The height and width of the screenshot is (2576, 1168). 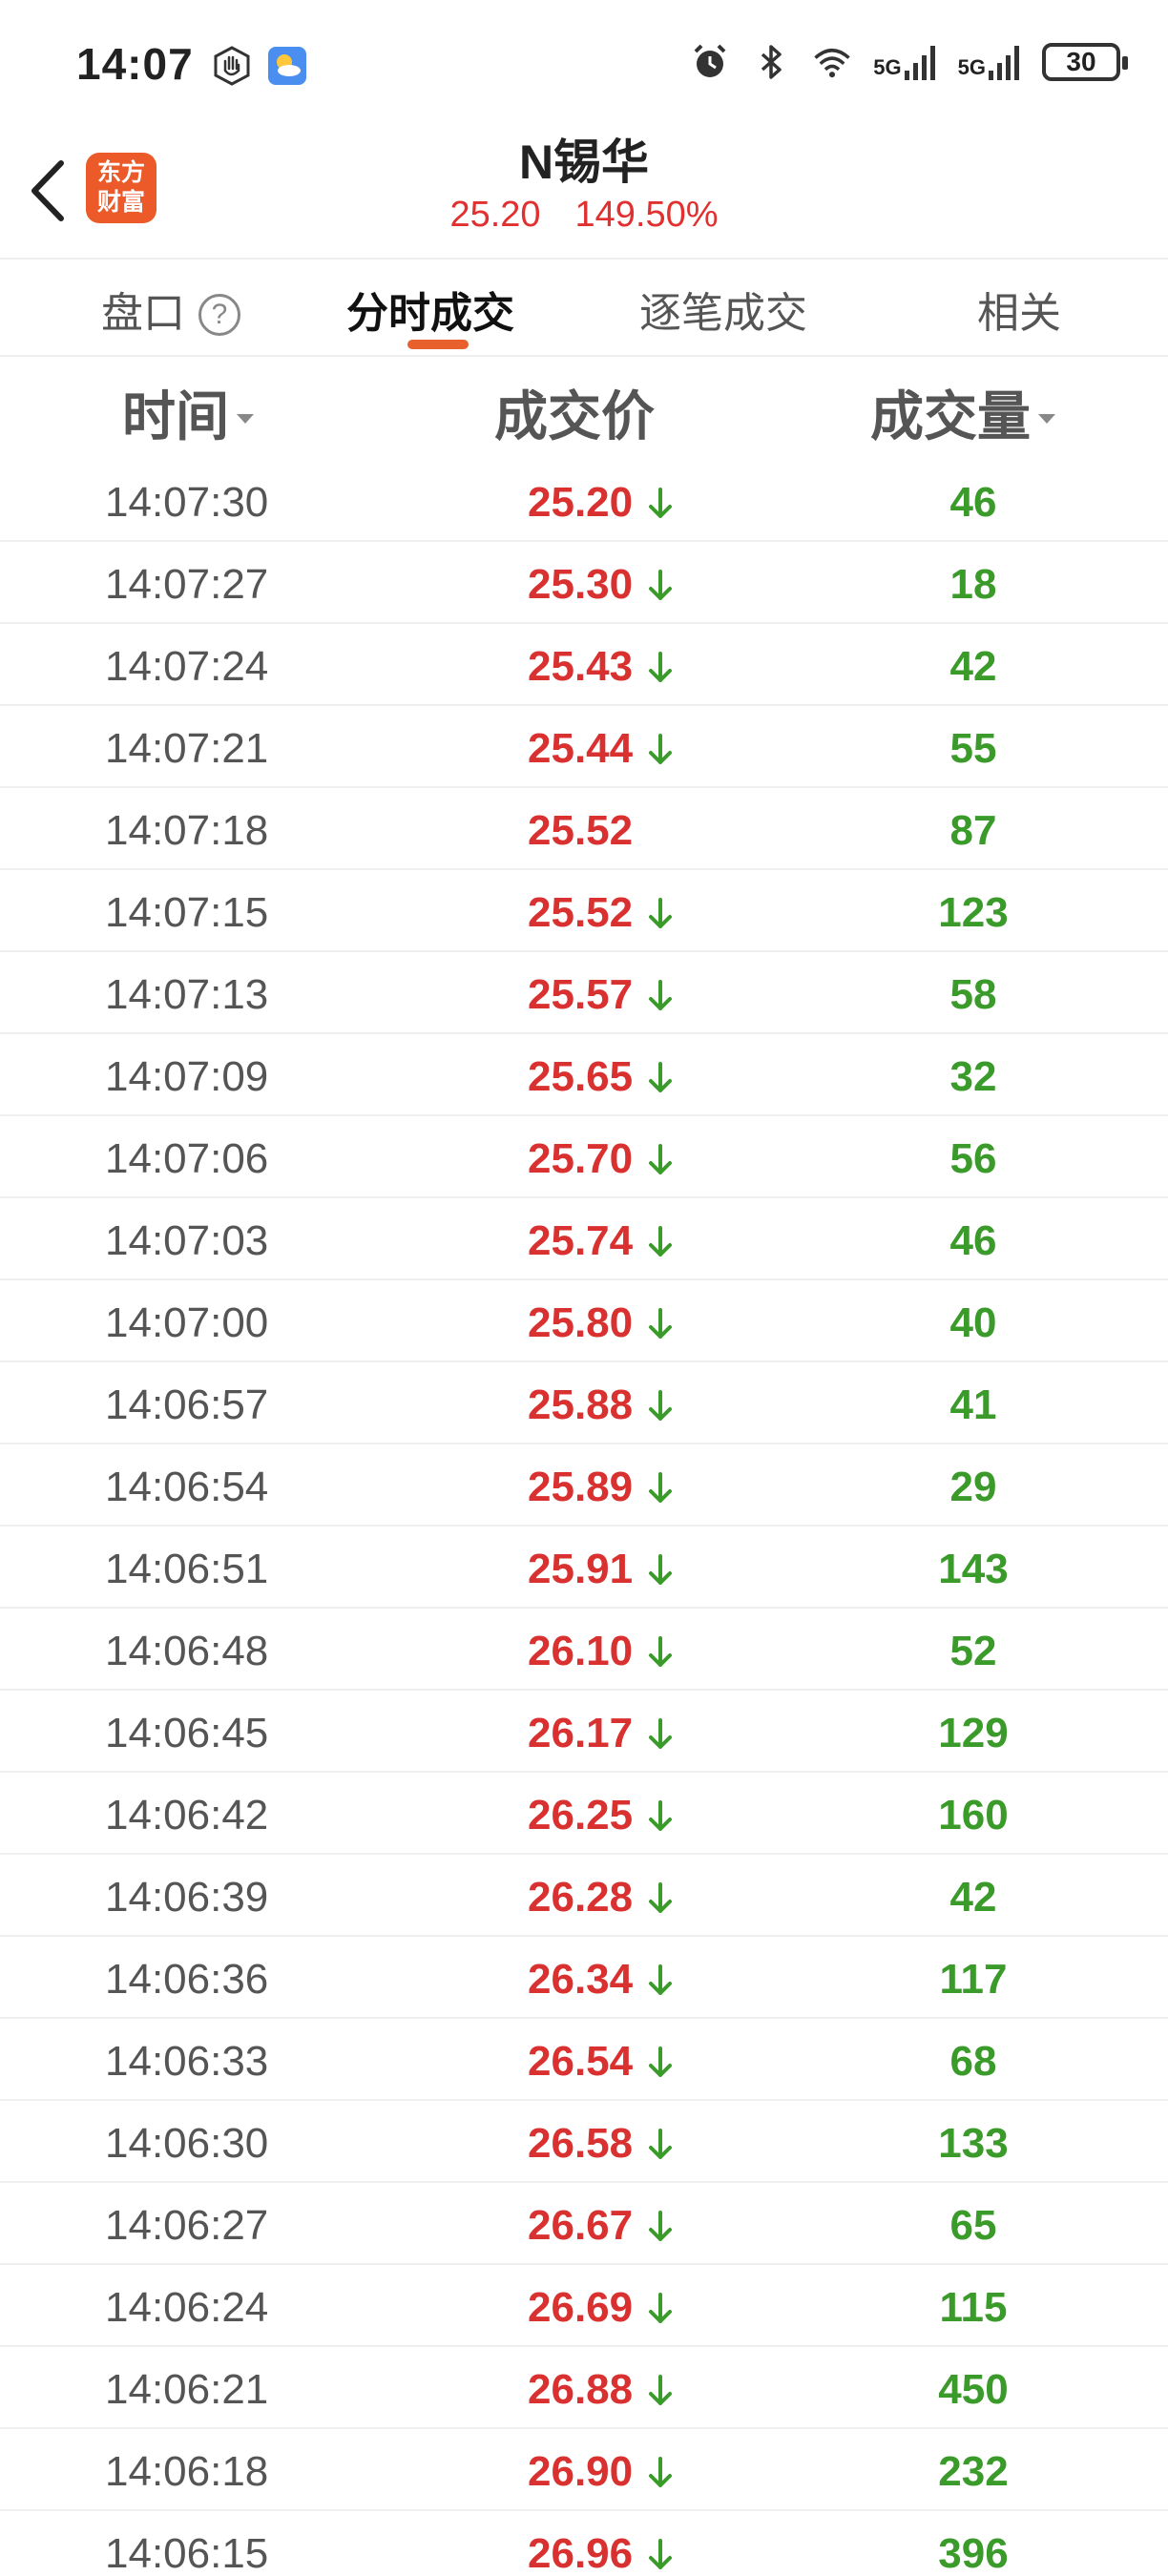 I want to click on trade-time: 14:06:48, so click(x=187, y=1651).